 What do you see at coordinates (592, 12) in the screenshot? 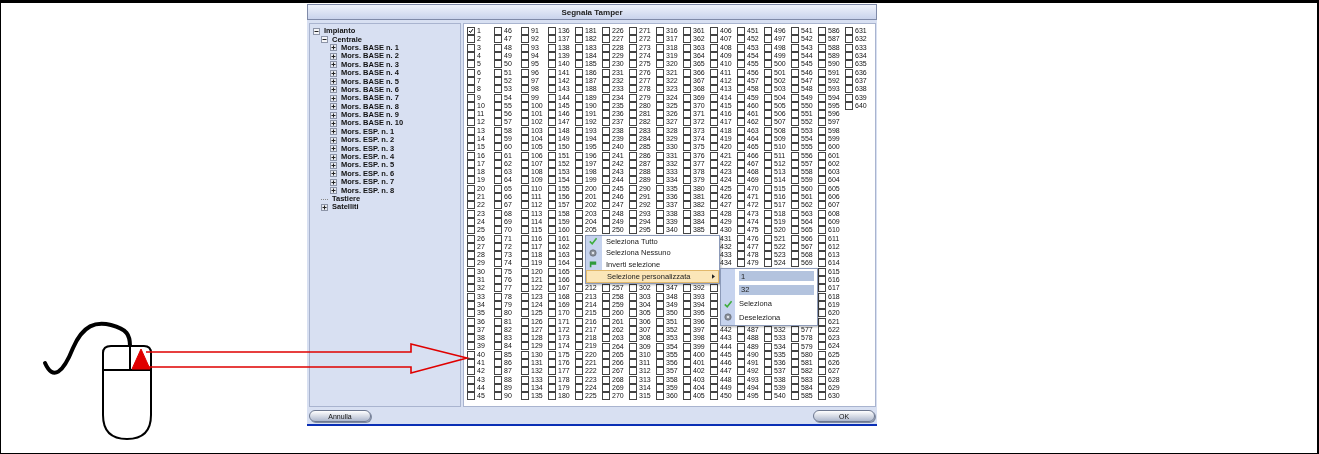
I see `window-title: Segnala Tamper` at bounding box center [592, 12].